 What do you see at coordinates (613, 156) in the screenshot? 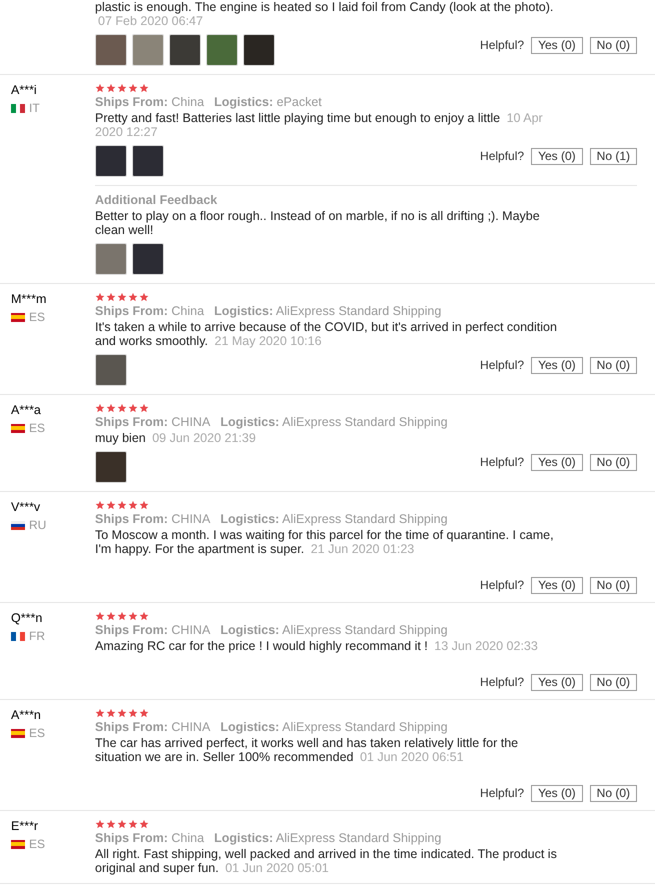
I see `no-vote-button: No (1)` at bounding box center [613, 156].